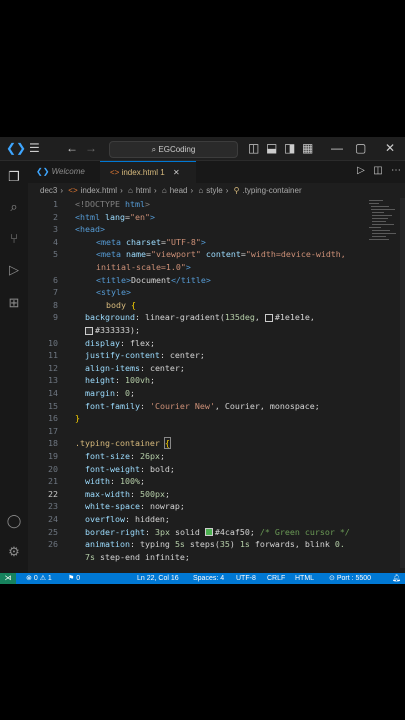 The image size is (405, 720). Describe the element at coordinates (99, 190) in the screenshot. I see `breadcrumb-item: index.html` at that location.